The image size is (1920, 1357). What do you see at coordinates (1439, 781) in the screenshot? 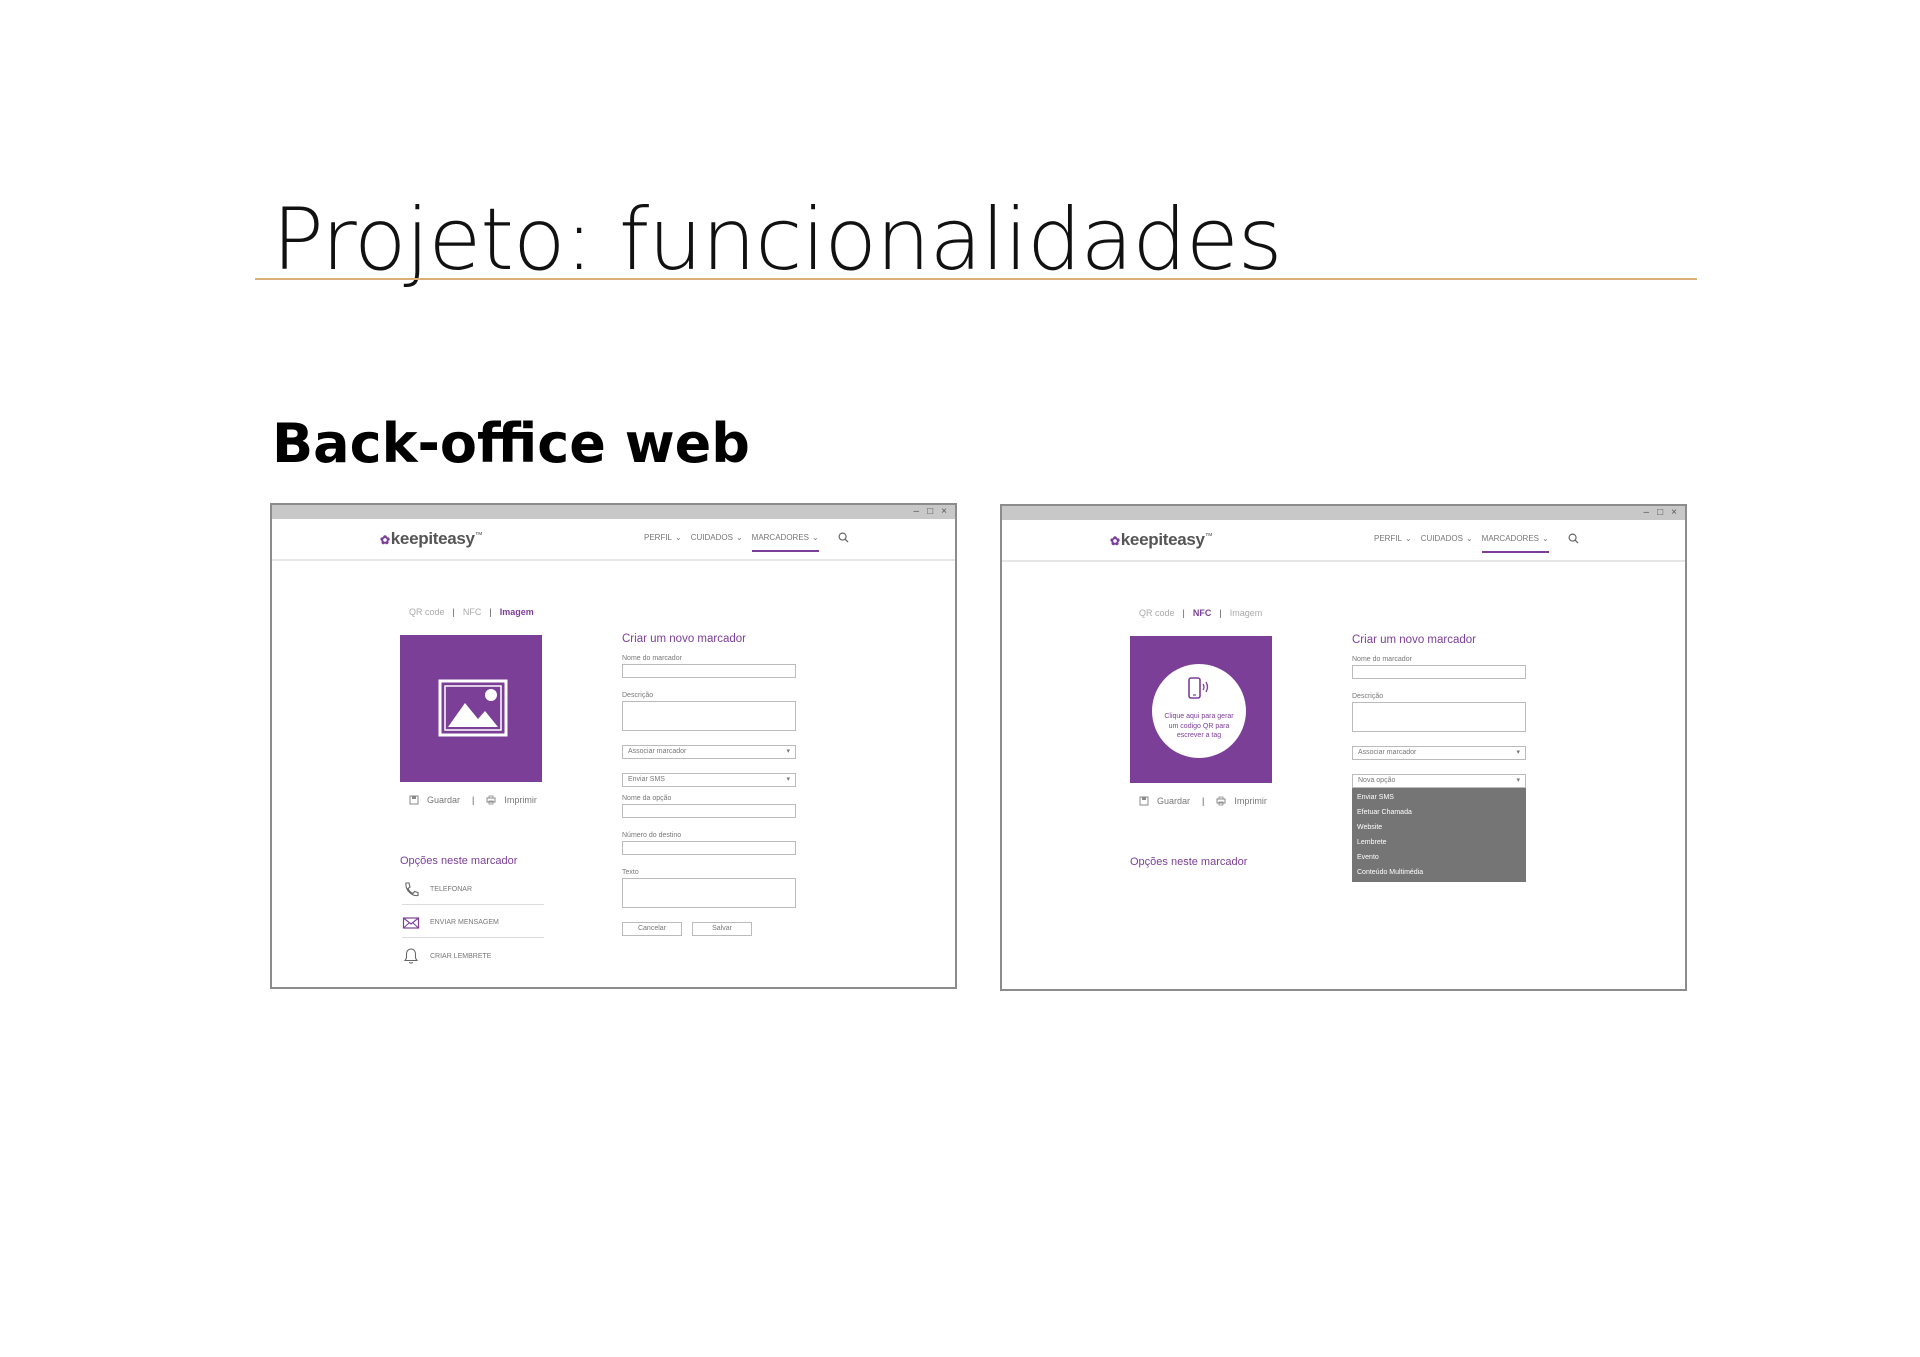
I see `new-option-select: Nova opção ▾` at bounding box center [1439, 781].